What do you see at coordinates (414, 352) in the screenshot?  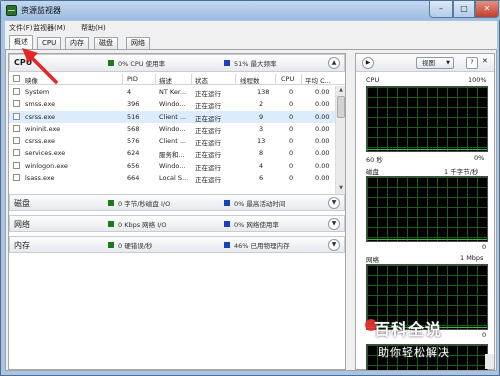 I see `watermark-subtitle: 助你轻松解决` at bounding box center [414, 352].